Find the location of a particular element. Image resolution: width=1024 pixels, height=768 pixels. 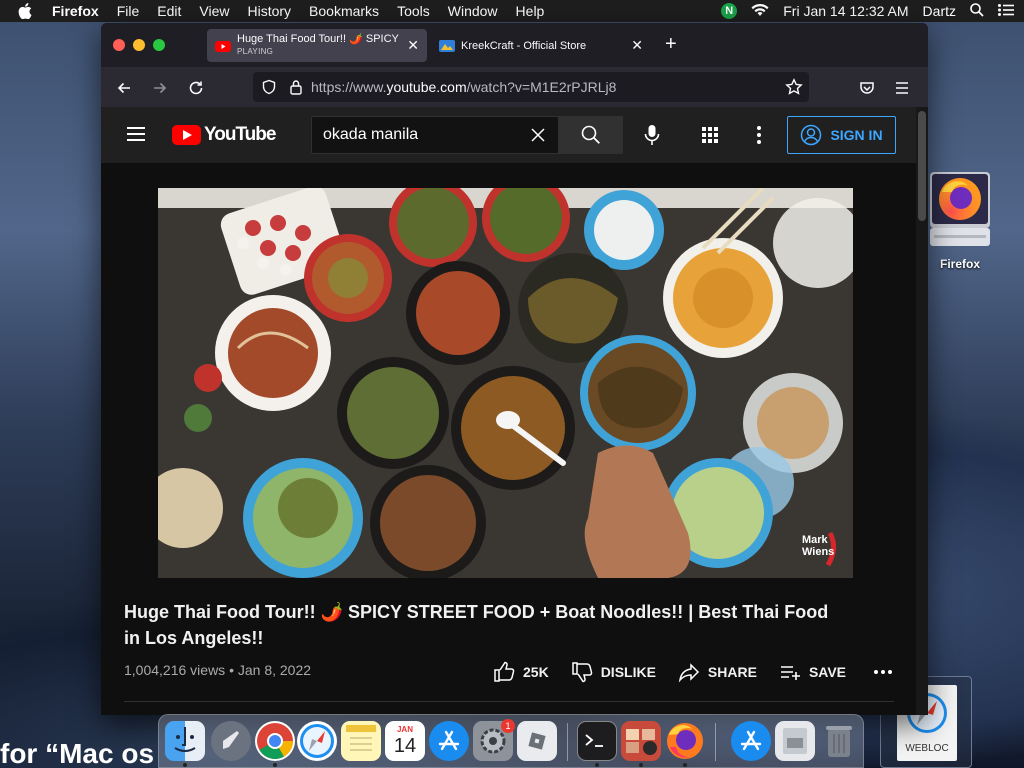

trash-icon is located at coordinates (839, 741).